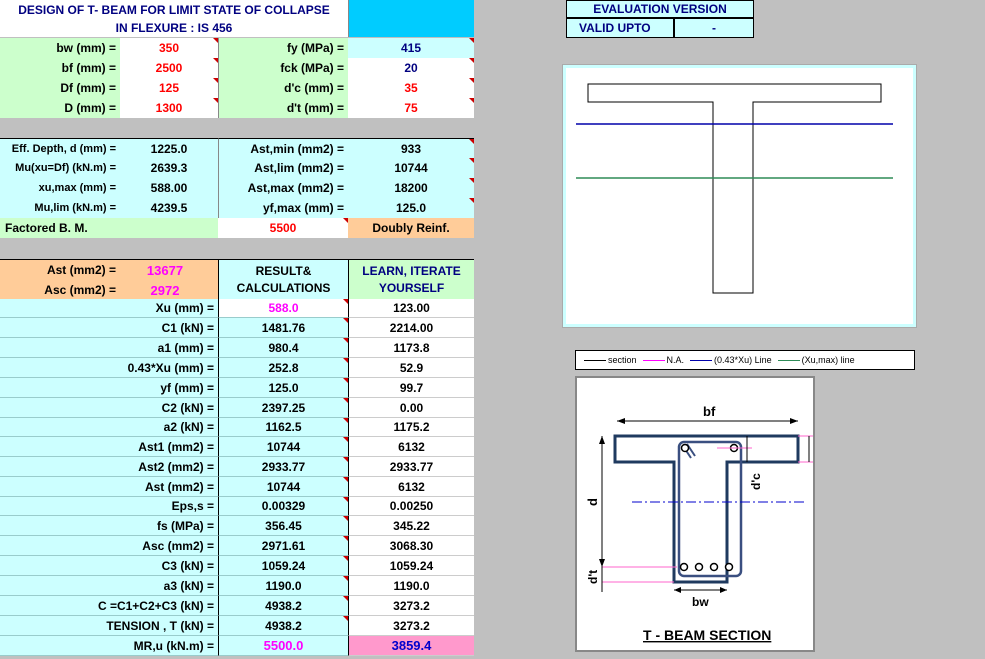  I want to click on derived-value: 933, so click(411, 148).